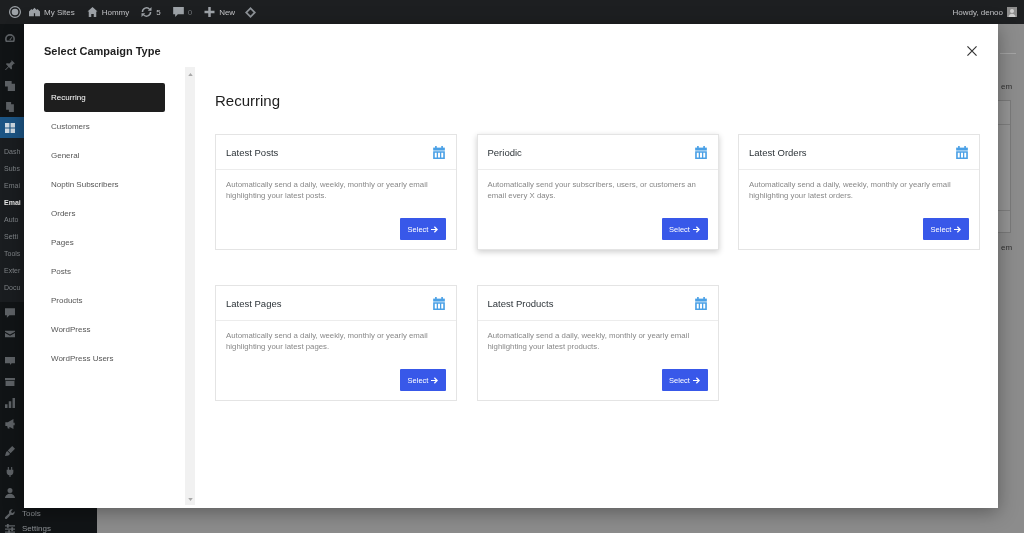 This screenshot has width=1024, height=533. I want to click on envelope-icon, so click(10, 333).